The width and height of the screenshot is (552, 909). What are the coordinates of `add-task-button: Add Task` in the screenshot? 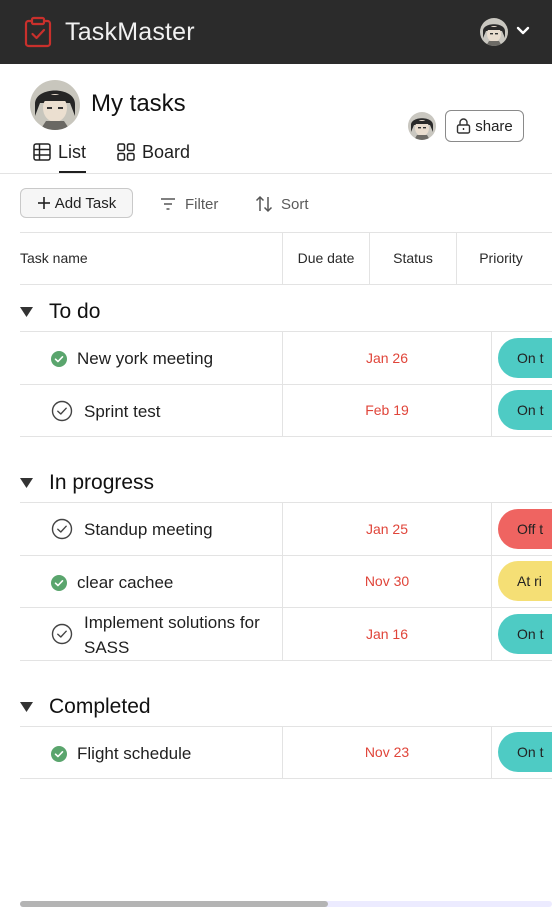 It's located at (76, 203).